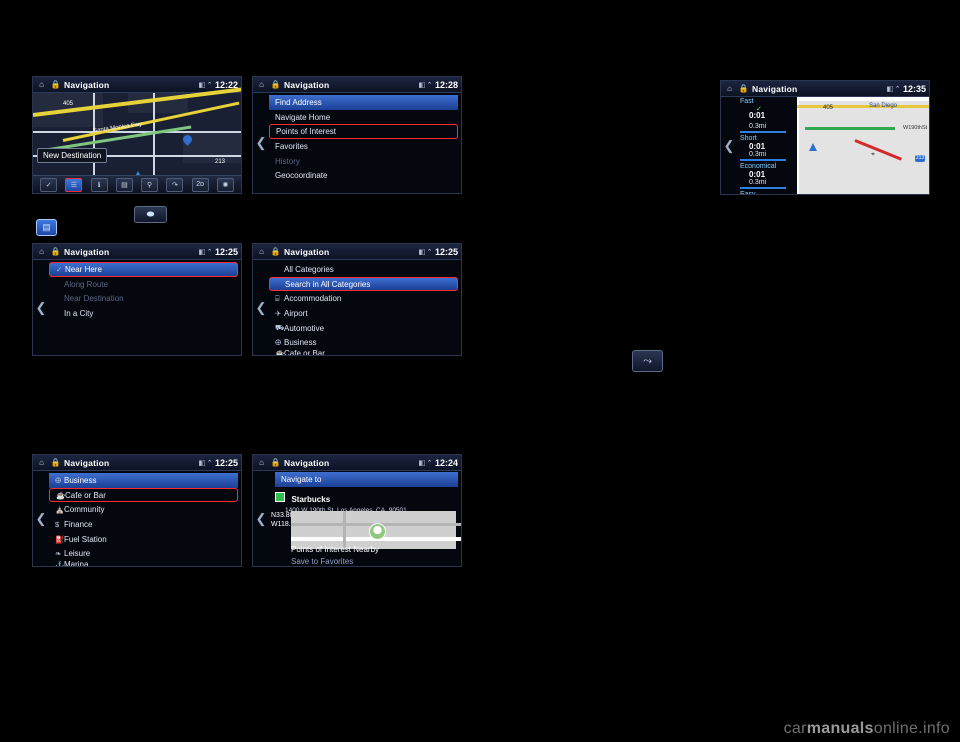 The image size is (960, 742). What do you see at coordinates (143, 313) in the screenshot?
I see `list-item-in-a-city: In a City` at bounding box center [143, 313].